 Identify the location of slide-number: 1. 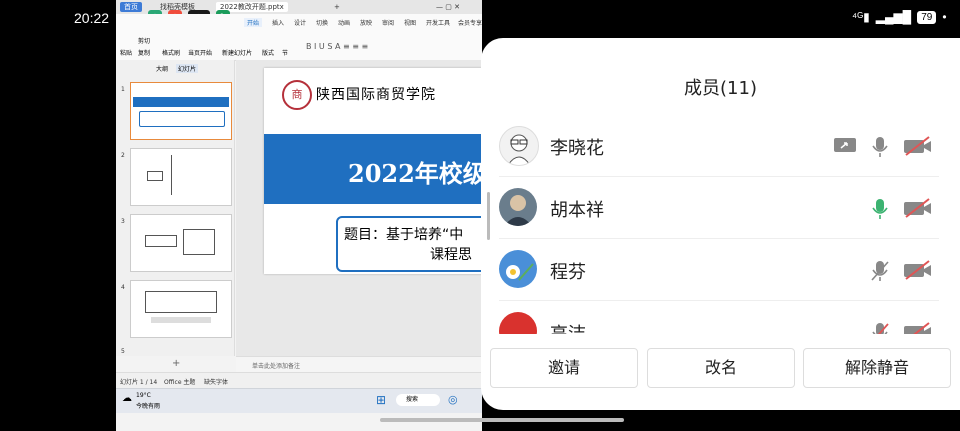
(123, 89).